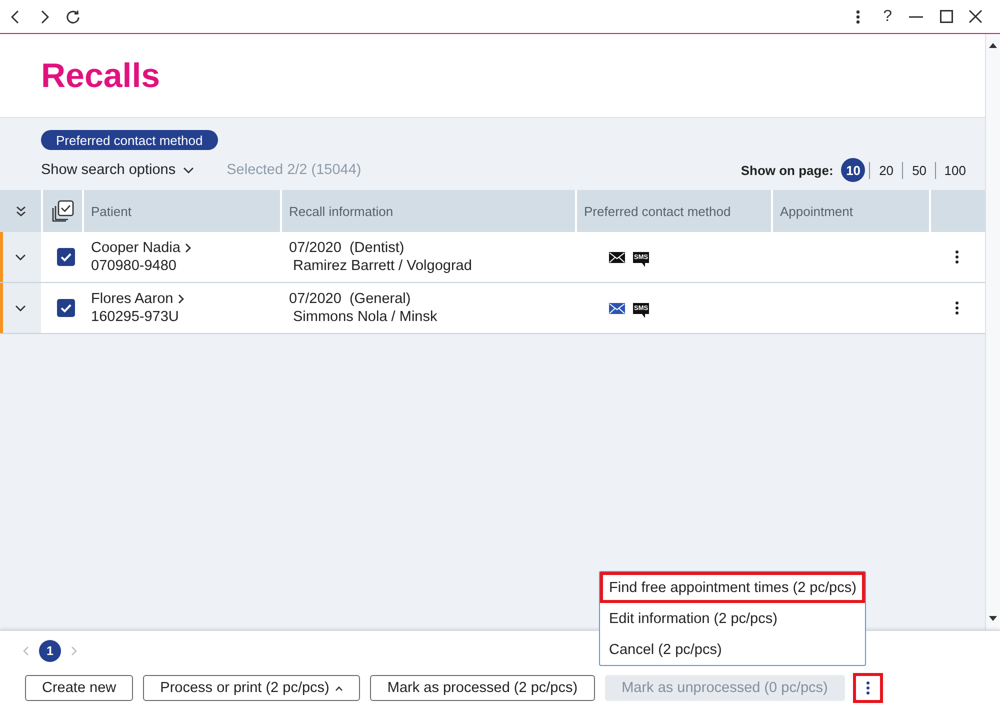  I want to click on patient-link: Cooper Nadia, so click(141, 248).